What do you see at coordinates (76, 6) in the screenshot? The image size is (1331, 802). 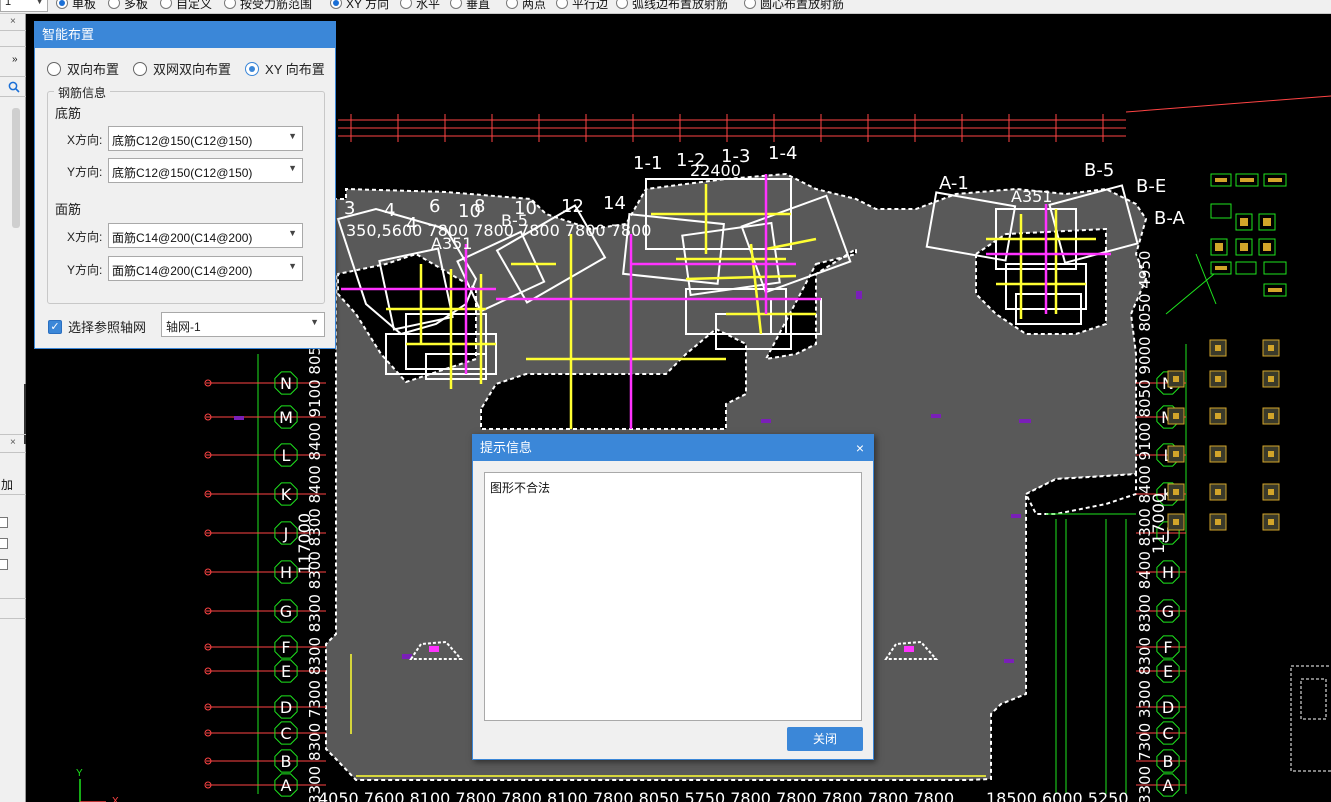 I see `toolbar-radio-0: 单板` at bounding box center [76, 6].